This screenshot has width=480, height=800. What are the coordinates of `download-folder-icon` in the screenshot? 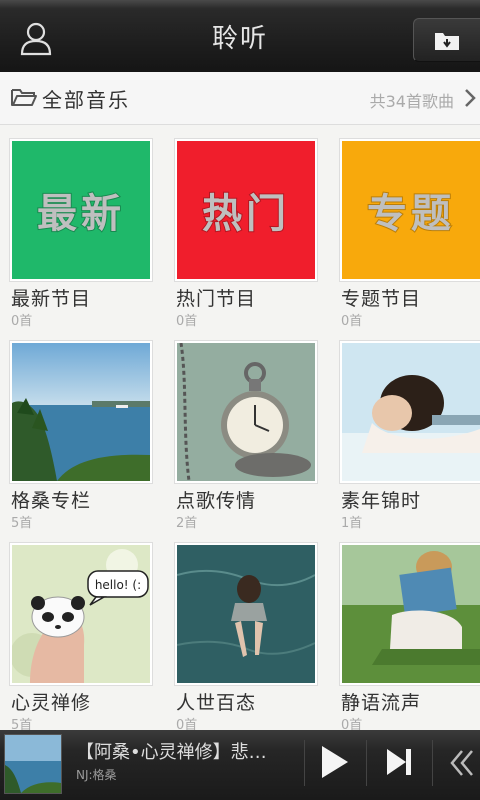 It's located at (447, 41).